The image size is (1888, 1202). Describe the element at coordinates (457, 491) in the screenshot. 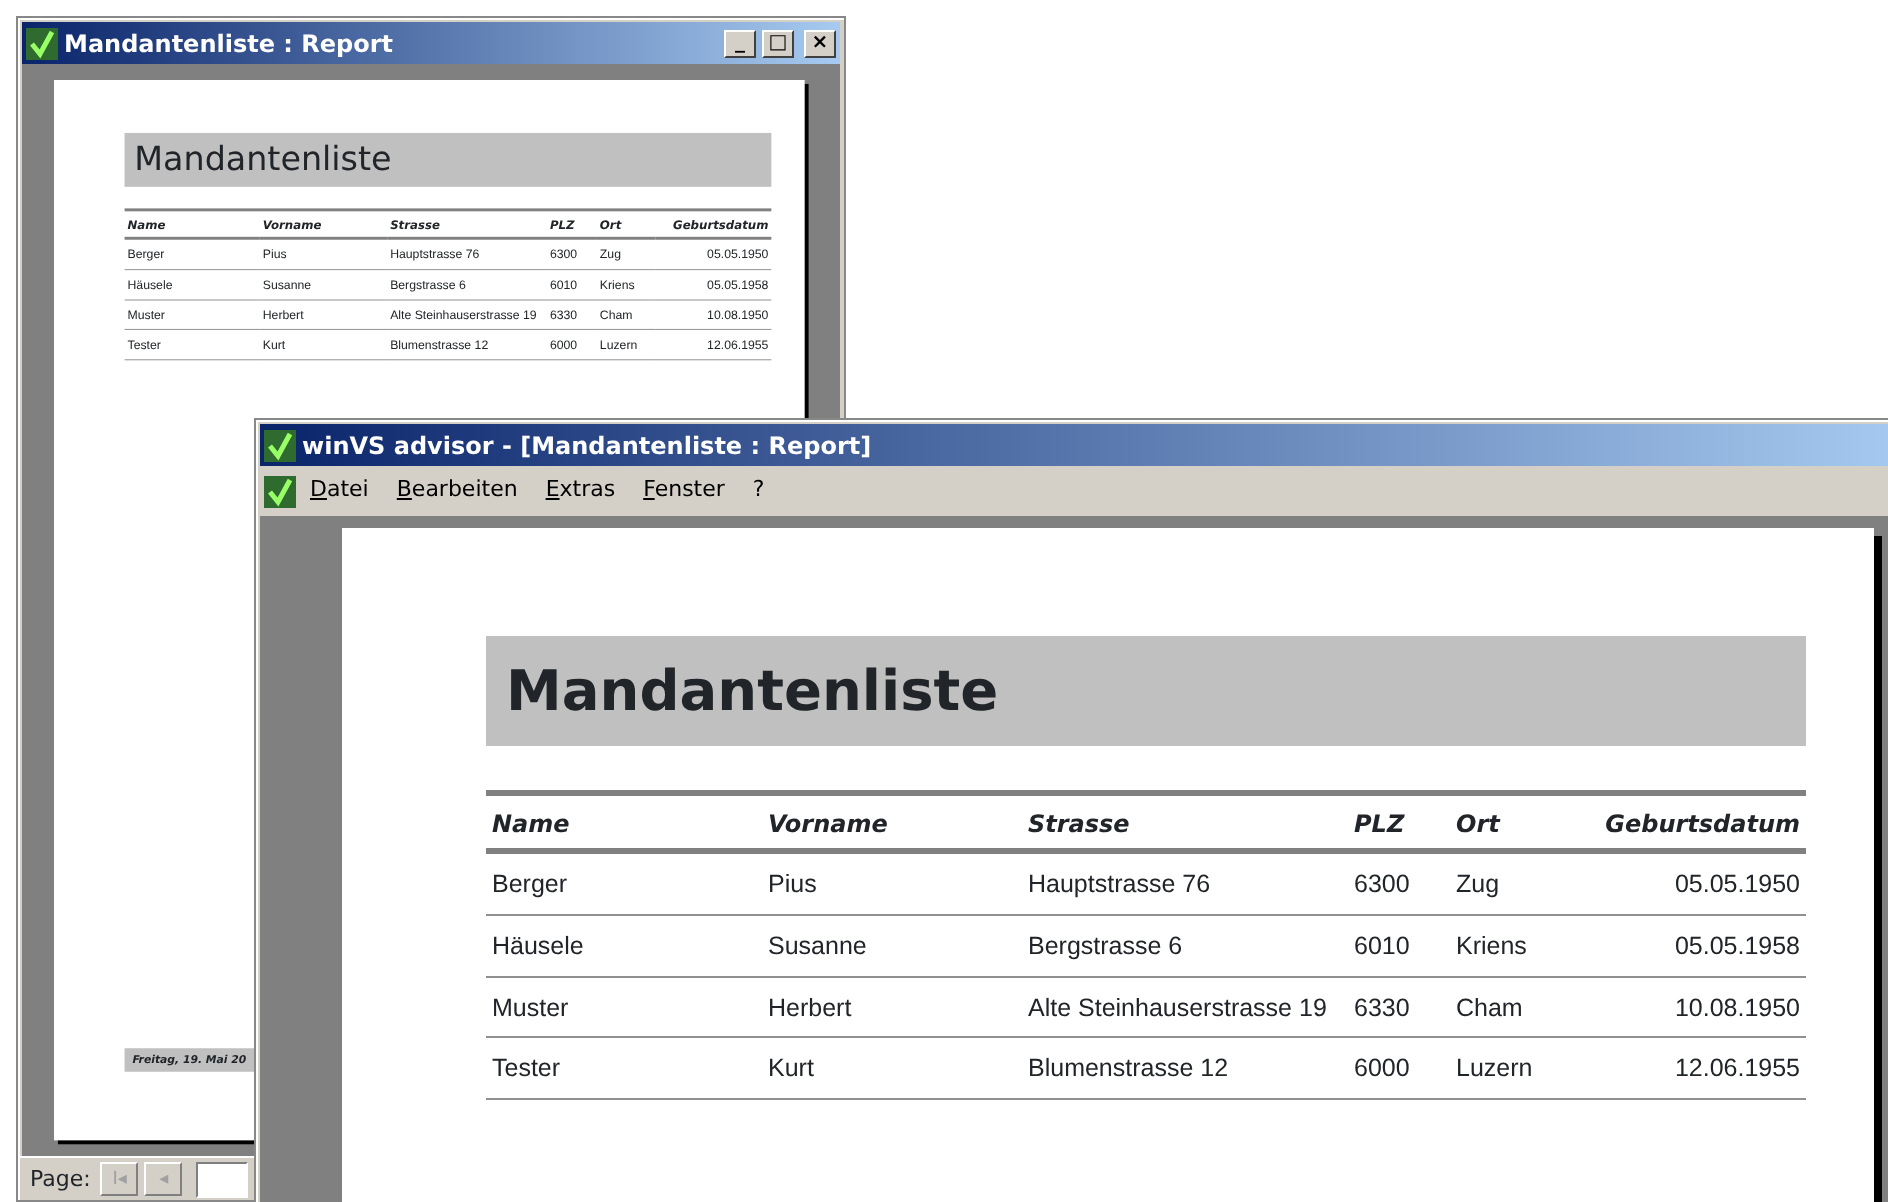

I see `menu-item: Bearbeiten` at that location.